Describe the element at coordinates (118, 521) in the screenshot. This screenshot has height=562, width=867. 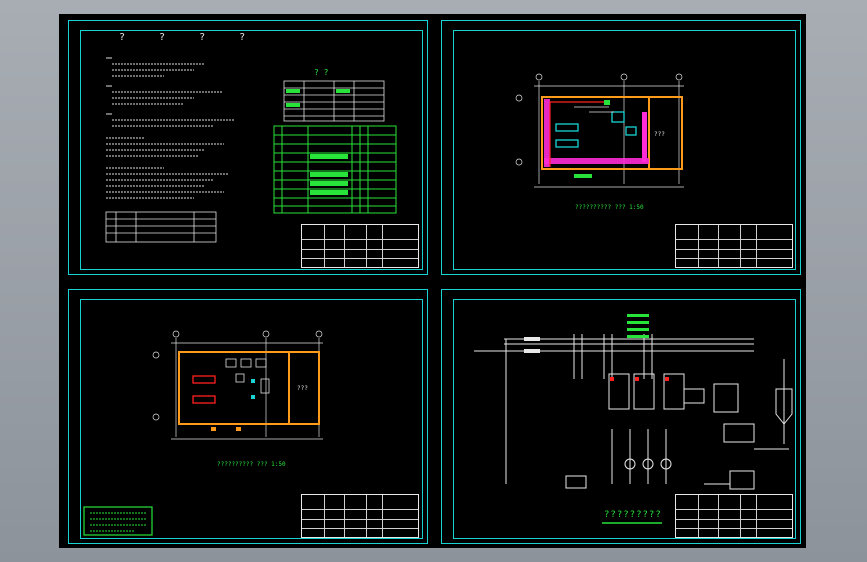
I see `legend-box` at that location.